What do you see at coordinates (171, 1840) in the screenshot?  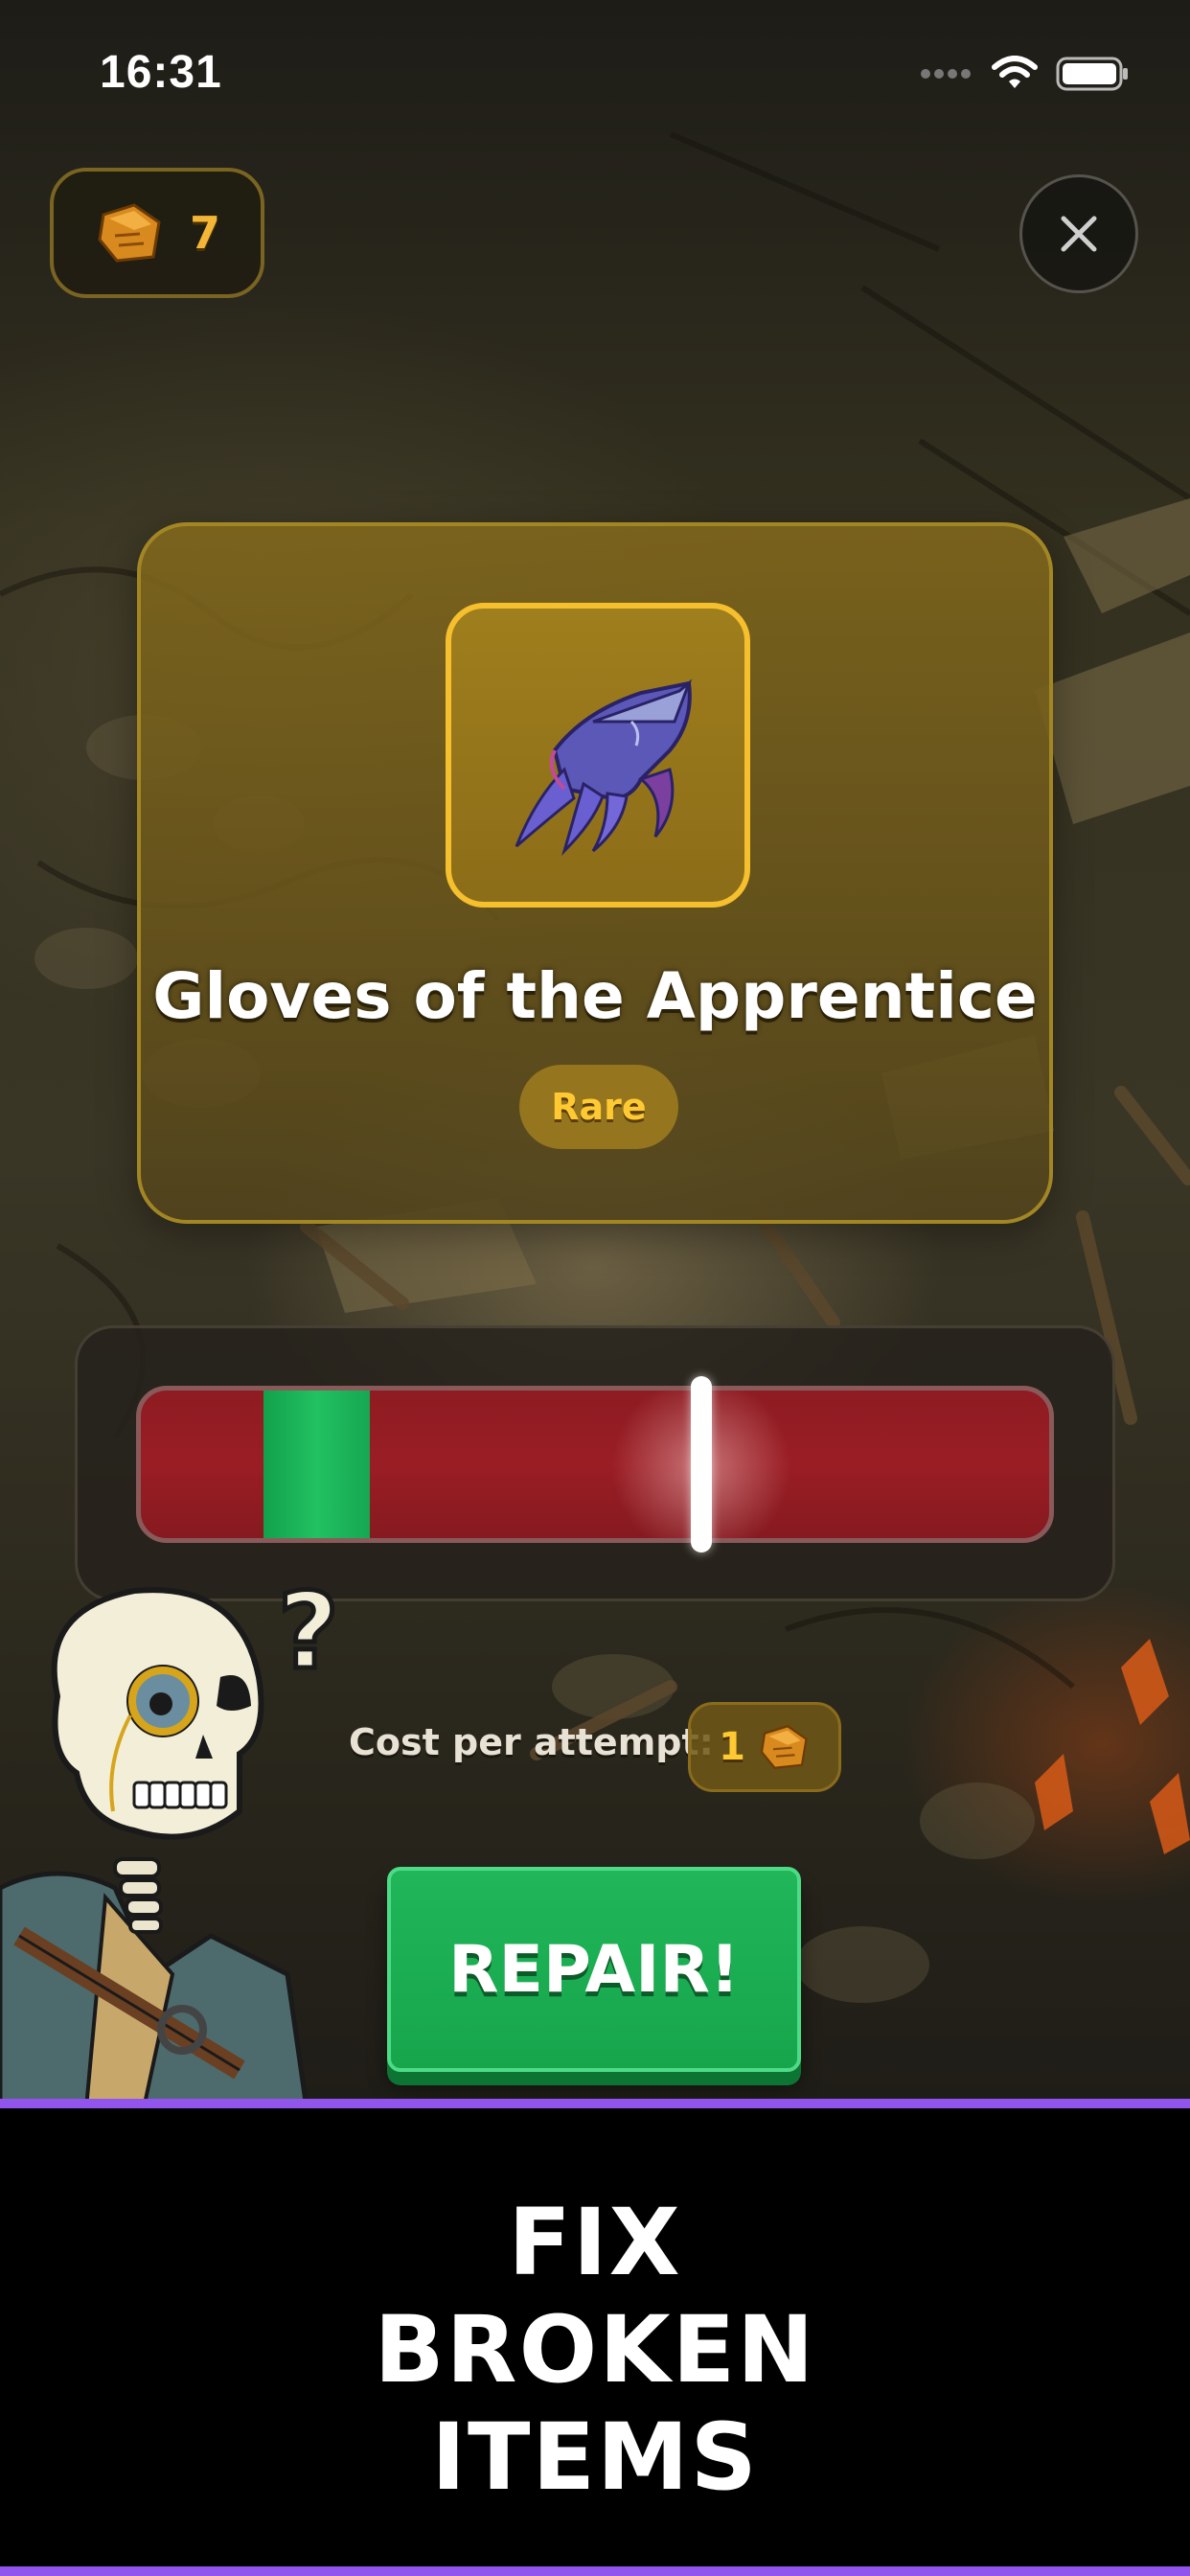 I see `skeleton-mascot: ?` at bounding box center [171, 1840].